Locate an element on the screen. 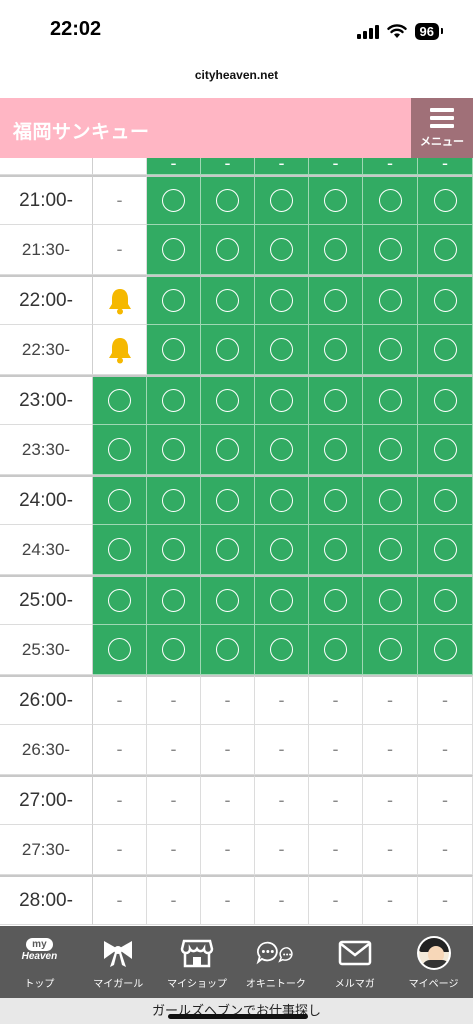 The width and height of the screenshot is (473, 1024). nav-okini-talk: オキニトーク is located at coordinates (275, 962).